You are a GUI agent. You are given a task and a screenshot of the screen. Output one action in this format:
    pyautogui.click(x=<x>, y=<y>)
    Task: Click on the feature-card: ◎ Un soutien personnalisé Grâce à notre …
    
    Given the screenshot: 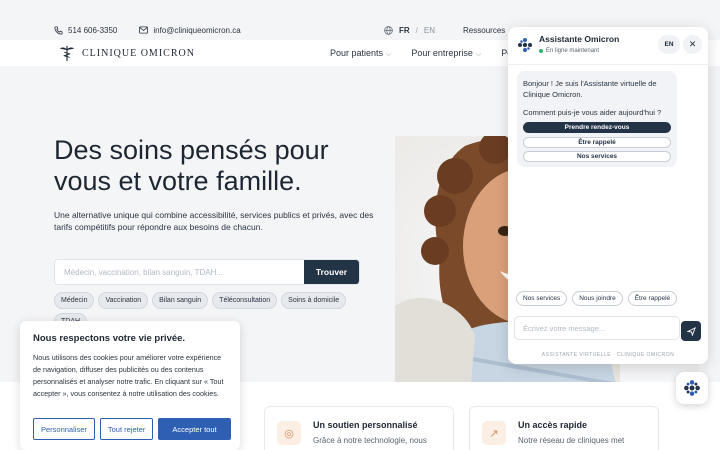 What is the action you would take?
    pyautogui.click(x=359, y=428)
    